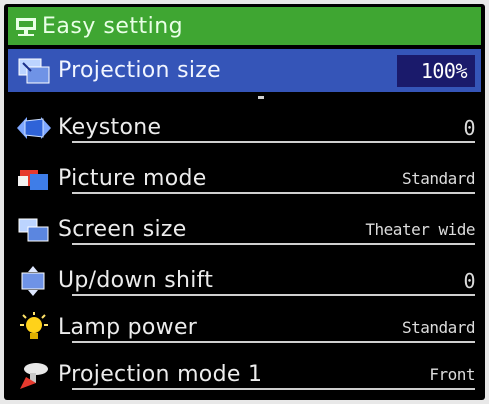 This screenshot has height=404, width=489. Describe the element at coordinates (244, 280) in the screenshot. I see `menu-item-up-down-shift: Up/down shift 0` at that location.